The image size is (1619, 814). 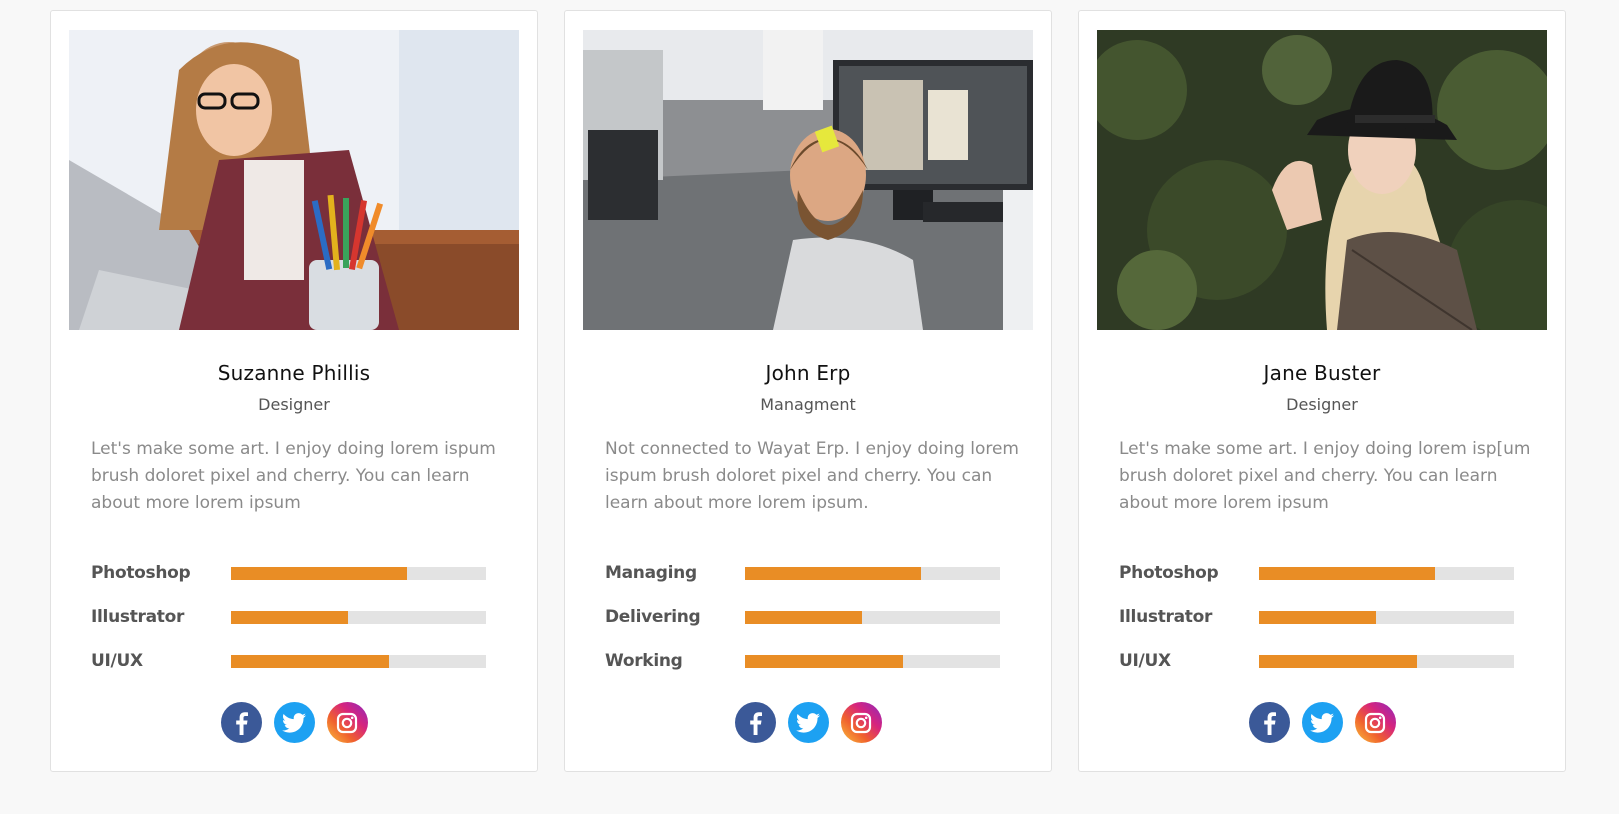 I want to click on member-role: Managment, so click(x=808, y=404).